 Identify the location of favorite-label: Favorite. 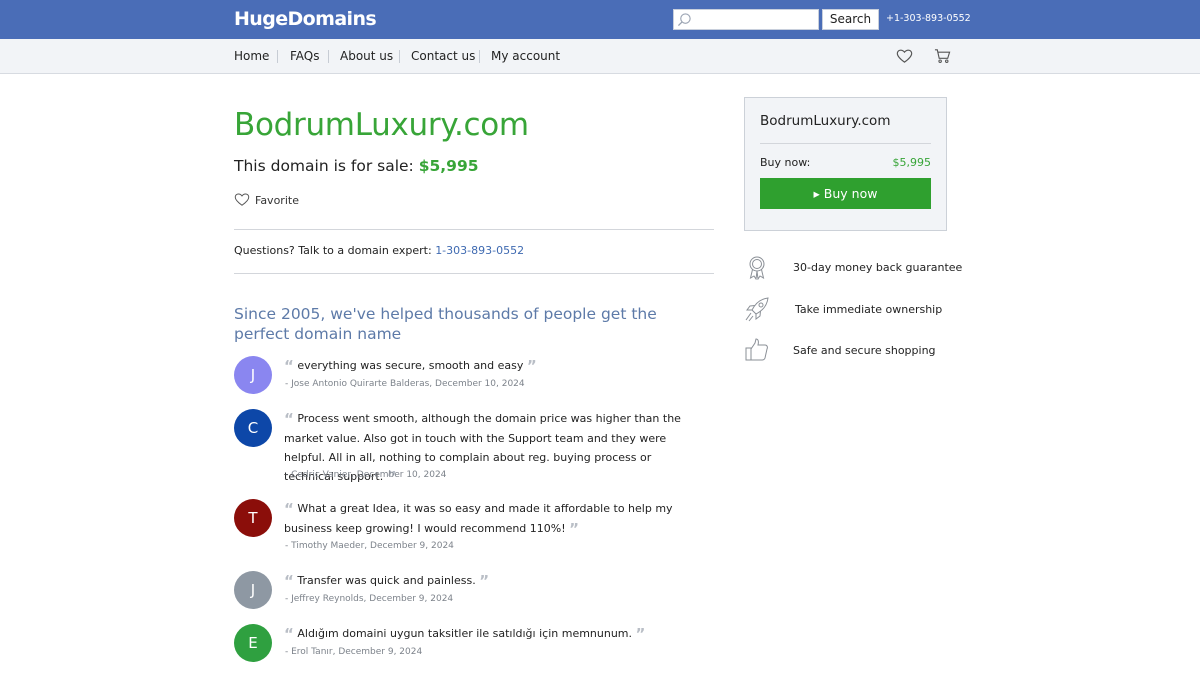
(277, 200).